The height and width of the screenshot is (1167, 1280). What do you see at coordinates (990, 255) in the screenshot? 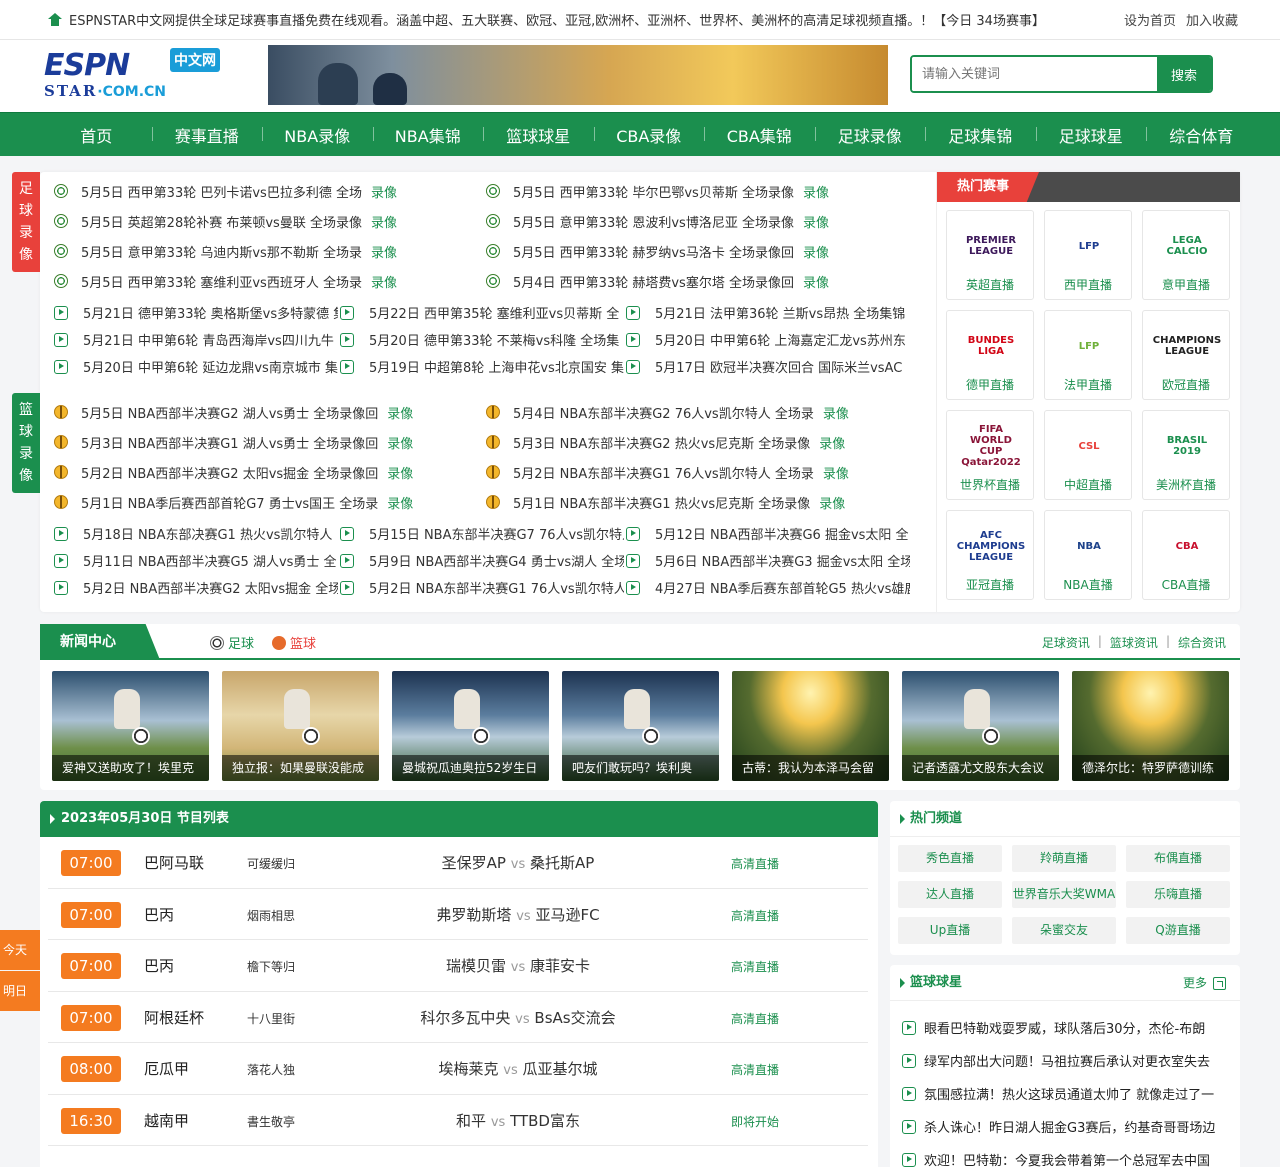
I see `league-card: PREMIER LEAGUE 英超直播` at bounding box center [990, 255].